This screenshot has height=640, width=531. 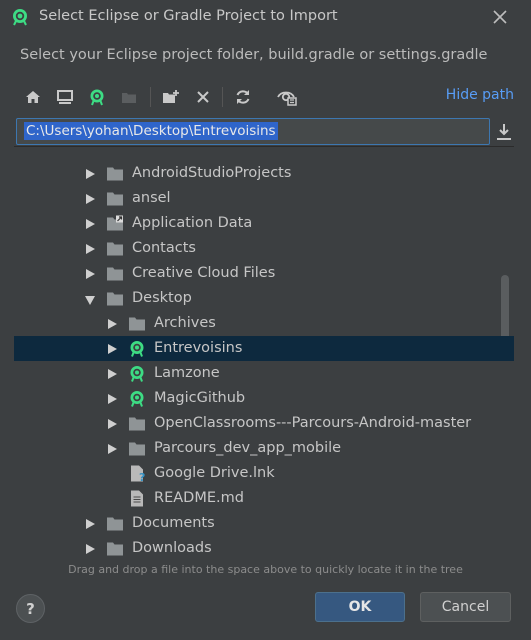 I want to click on path-input: C:\Users\yohan\Desktop\Entrevoisins, so click(x=151, y=131).